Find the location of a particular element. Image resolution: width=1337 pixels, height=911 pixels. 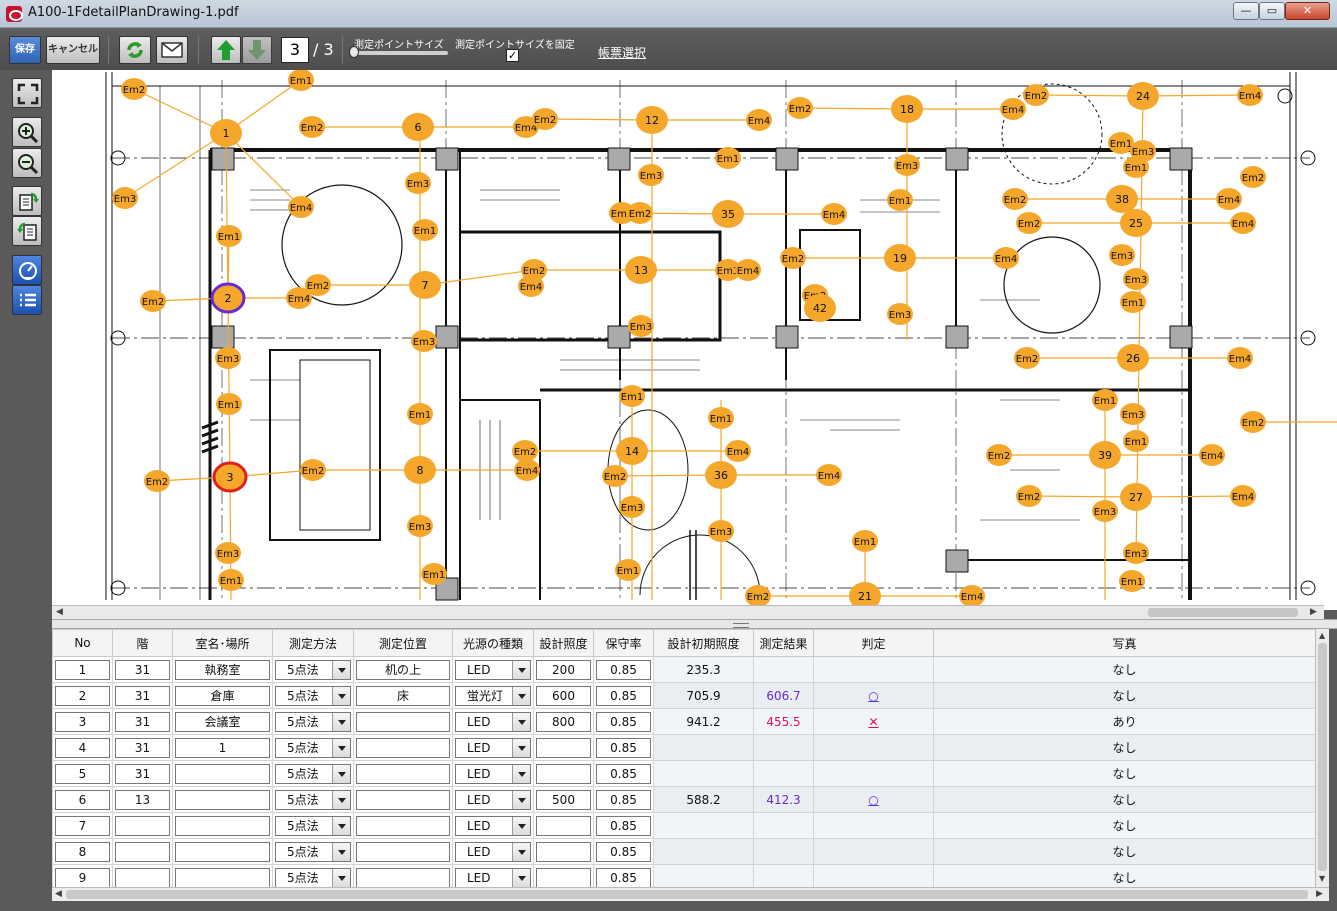

point-size-slider is located at coordinates (400, 53).